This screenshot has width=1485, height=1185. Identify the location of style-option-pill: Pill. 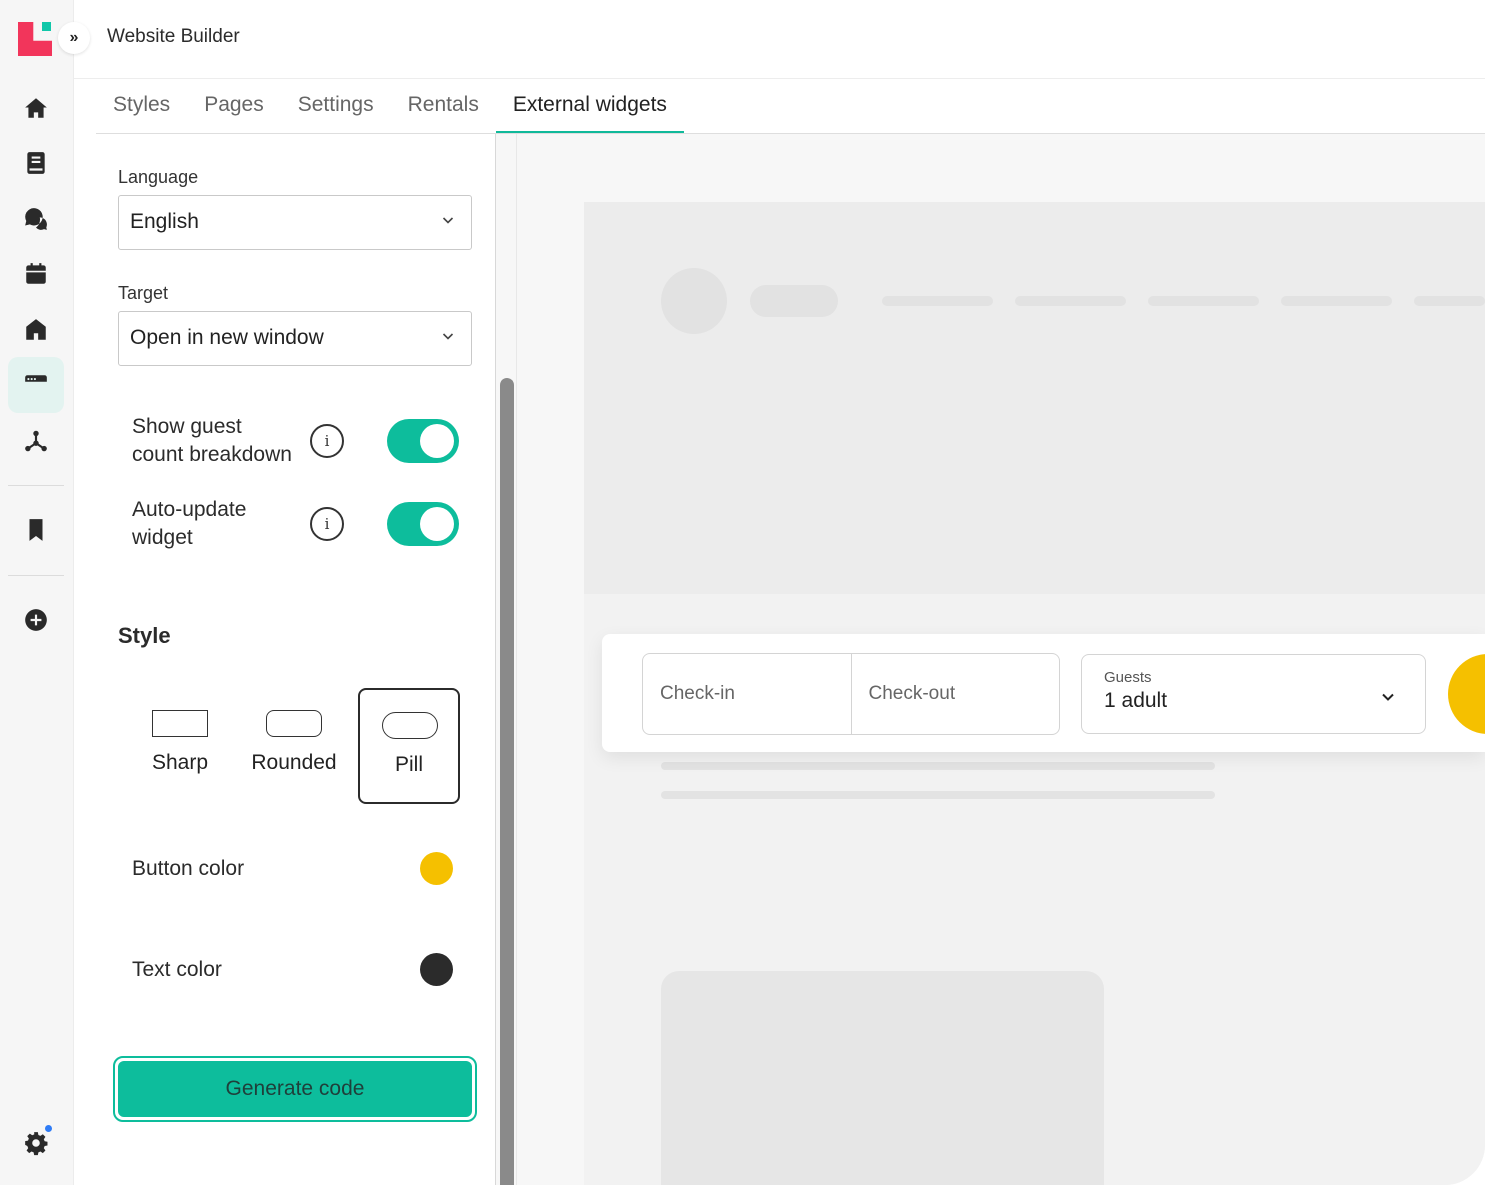
(409, 746).